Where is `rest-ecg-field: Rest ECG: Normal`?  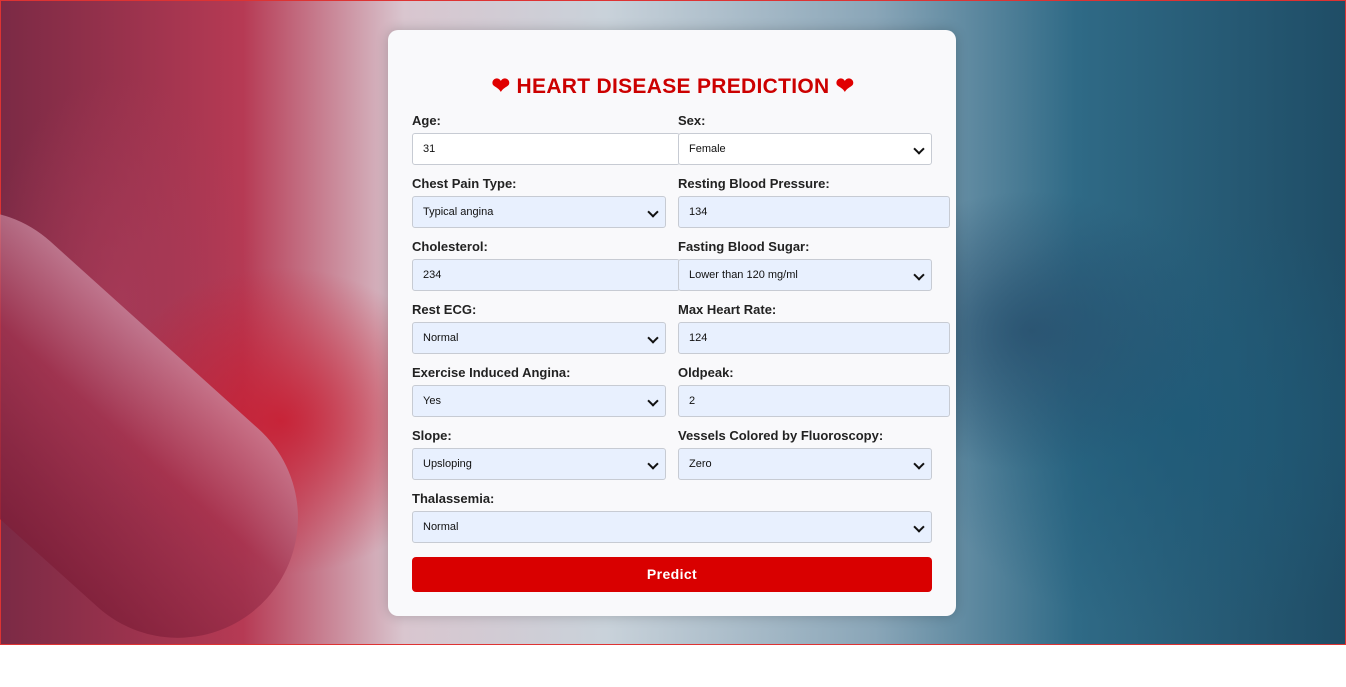
rest-ecg-field: Rest ECG: Normal is located at coordinates (539, 328).